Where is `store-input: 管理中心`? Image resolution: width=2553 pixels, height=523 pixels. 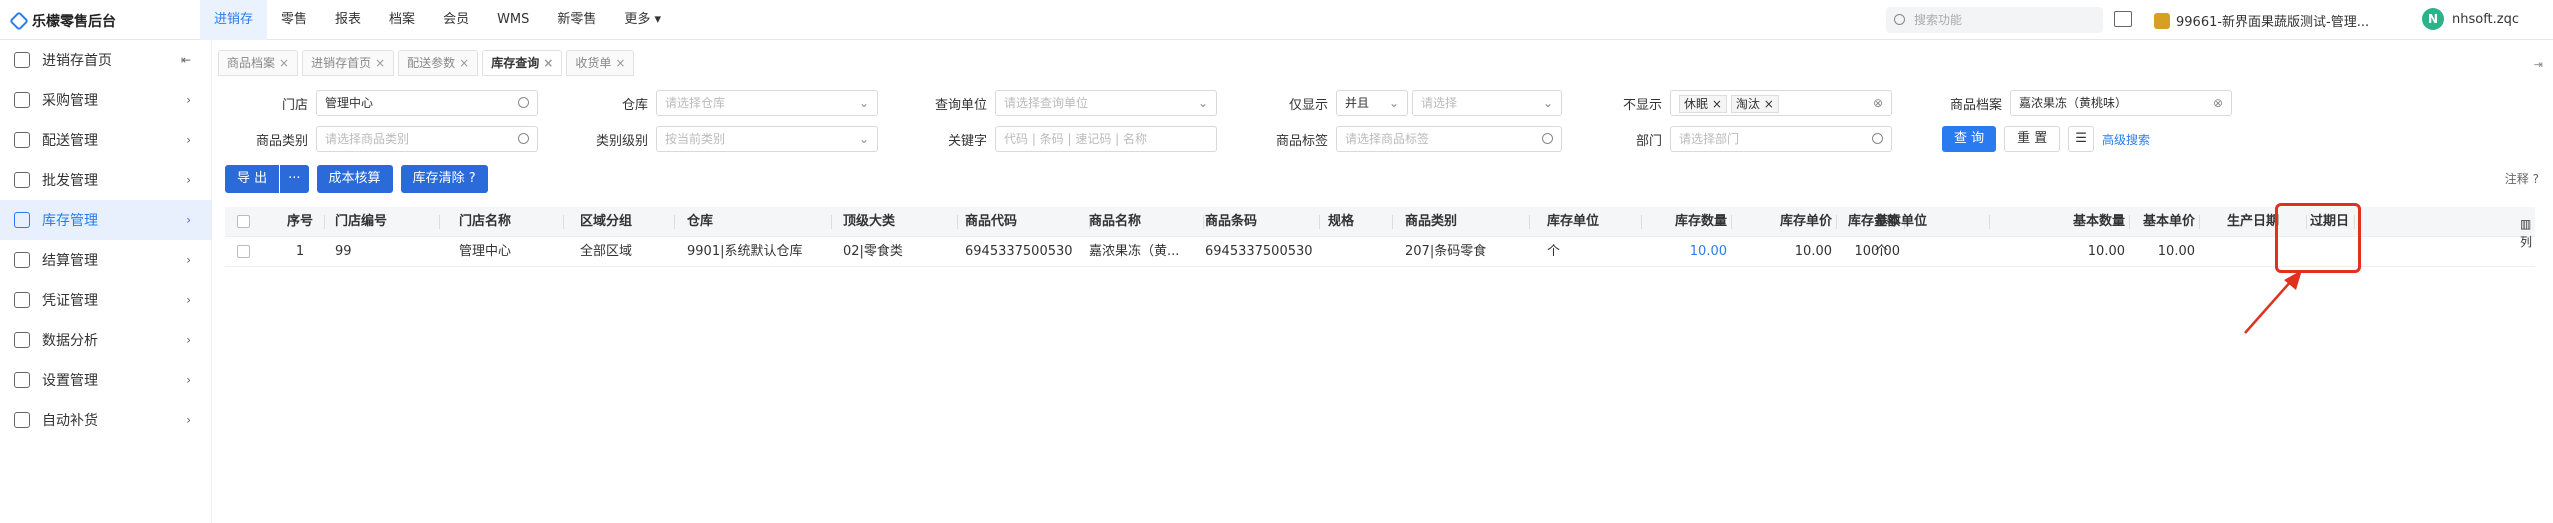 store-input: 管理中心 is located at coordinates (427, 103).